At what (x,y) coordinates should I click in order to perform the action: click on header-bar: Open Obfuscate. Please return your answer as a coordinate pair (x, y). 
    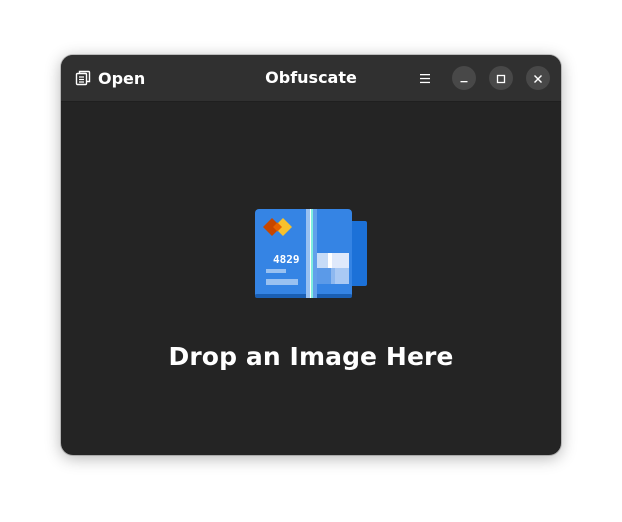
    Looking at the image, I should click on (311, 78).